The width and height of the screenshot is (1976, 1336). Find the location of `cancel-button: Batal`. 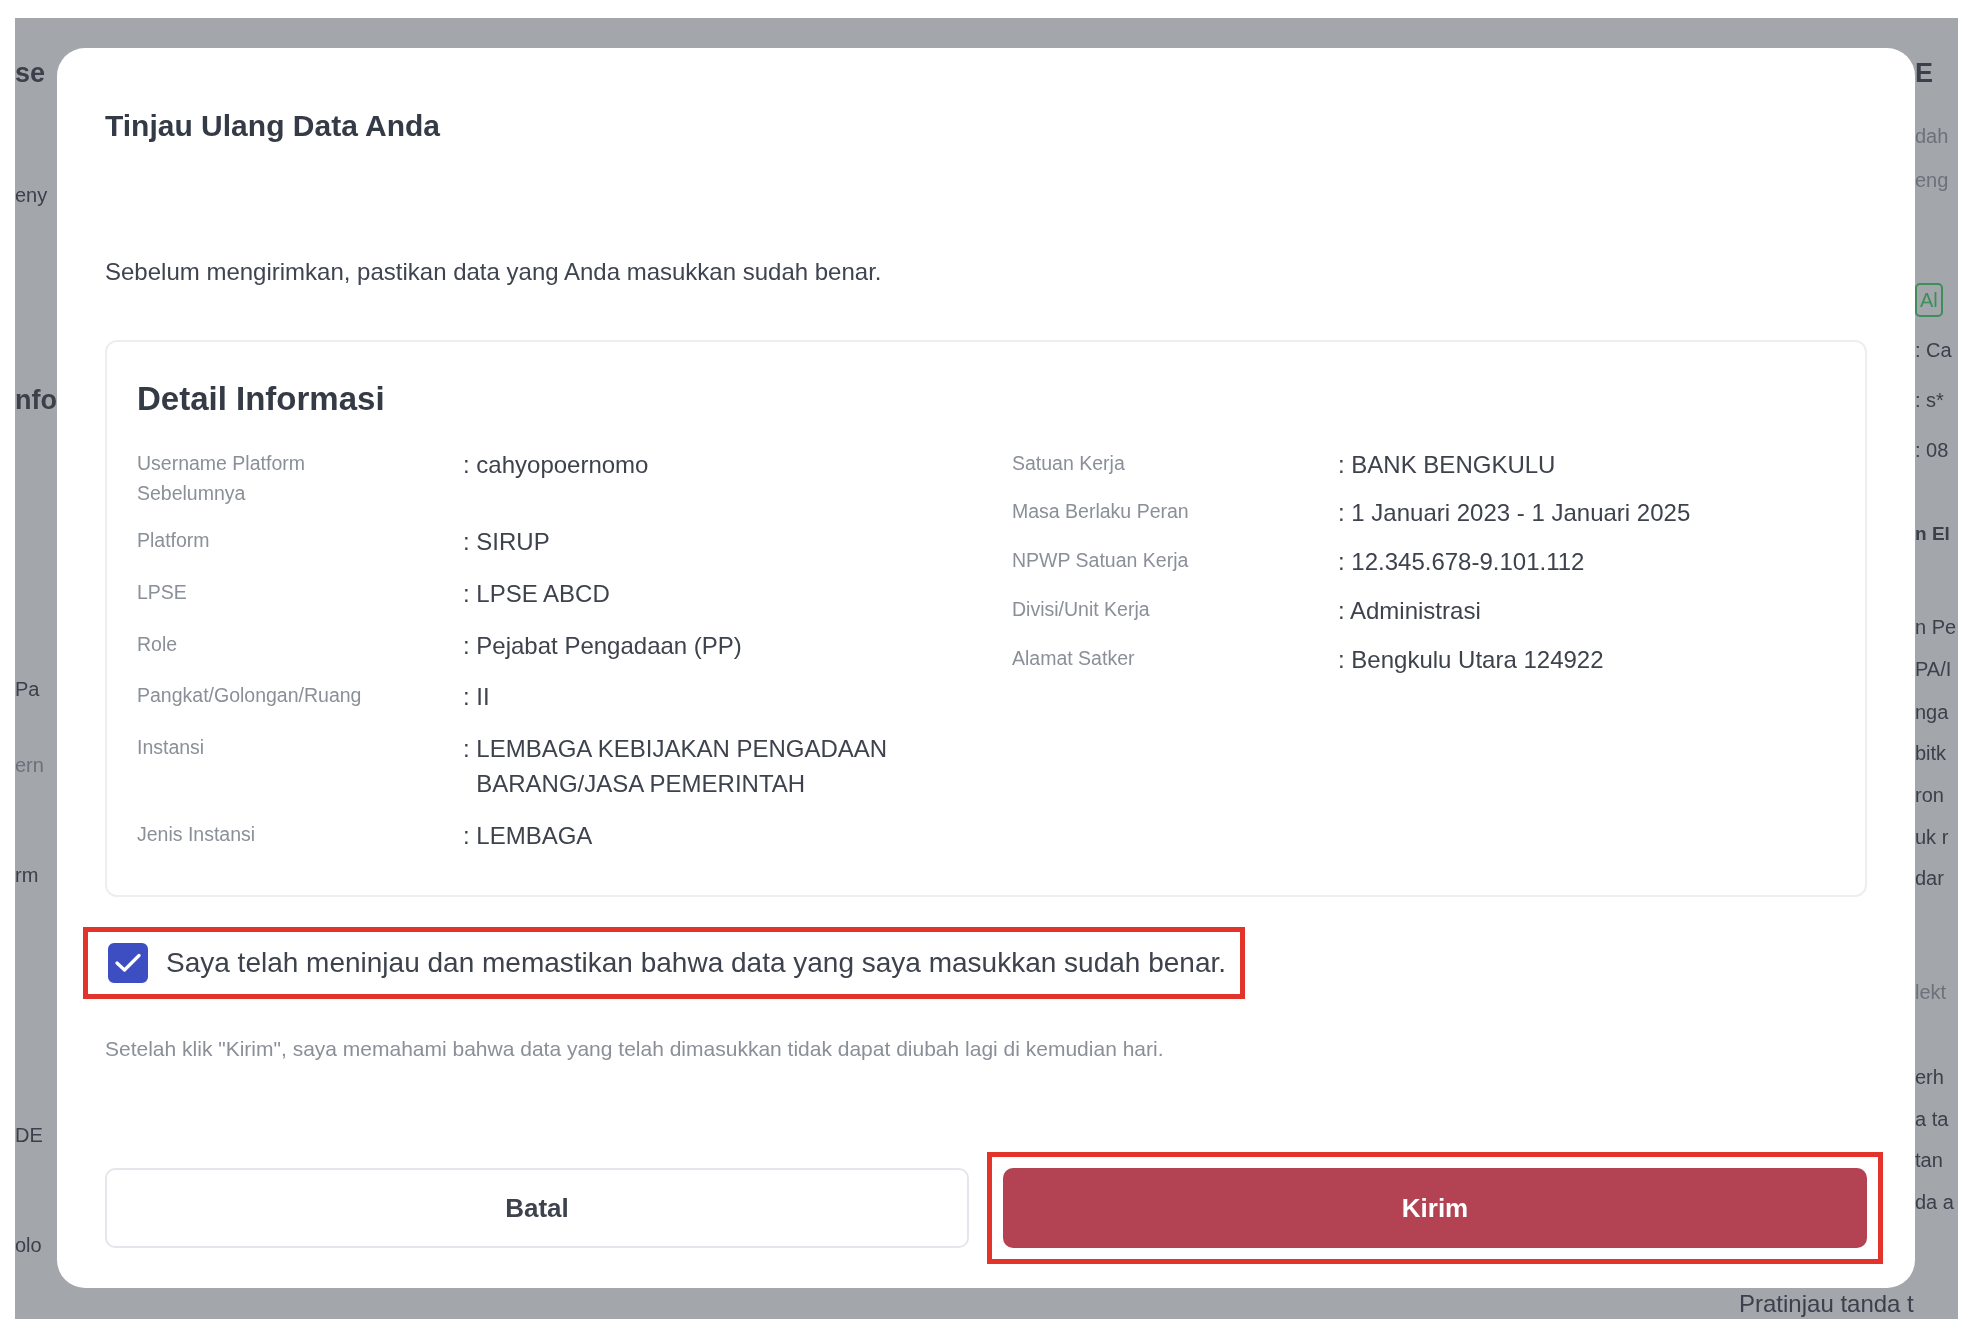

cancel-button: Batal is located at coordinates (537, 1208).